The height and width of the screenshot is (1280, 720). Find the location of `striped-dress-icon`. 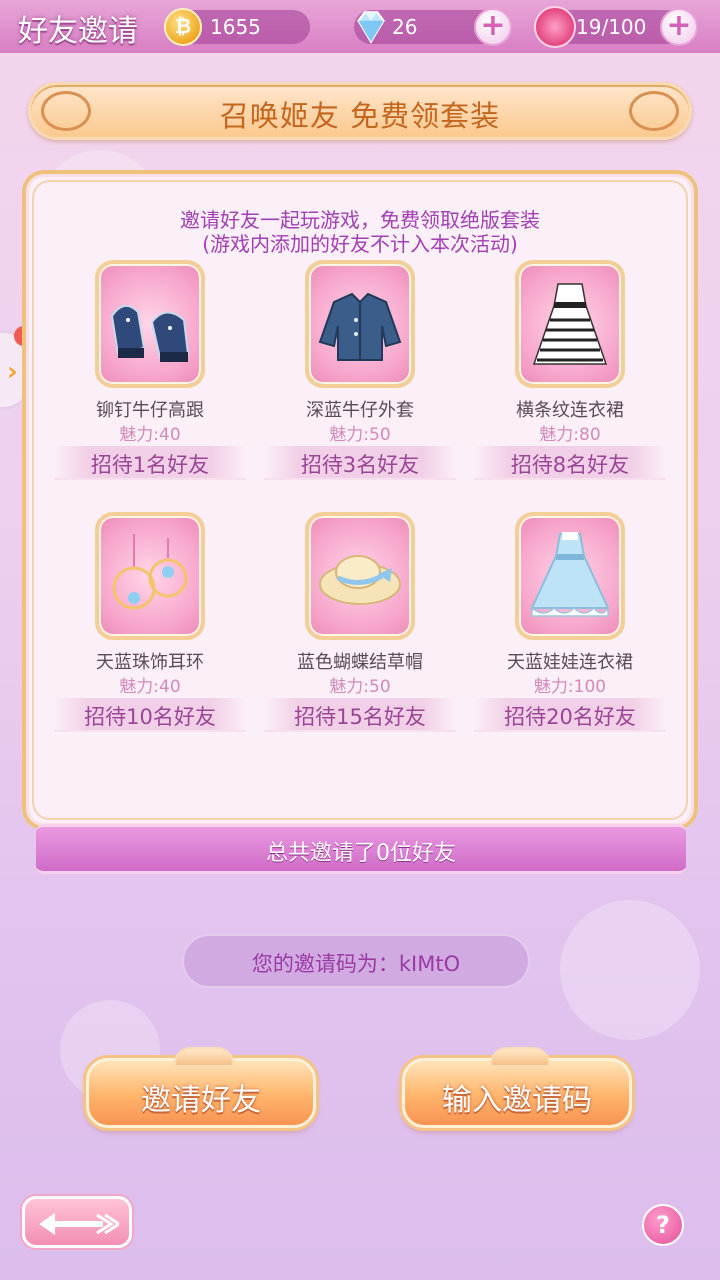

striped-dress-icon is located at coordinates (570, 324).